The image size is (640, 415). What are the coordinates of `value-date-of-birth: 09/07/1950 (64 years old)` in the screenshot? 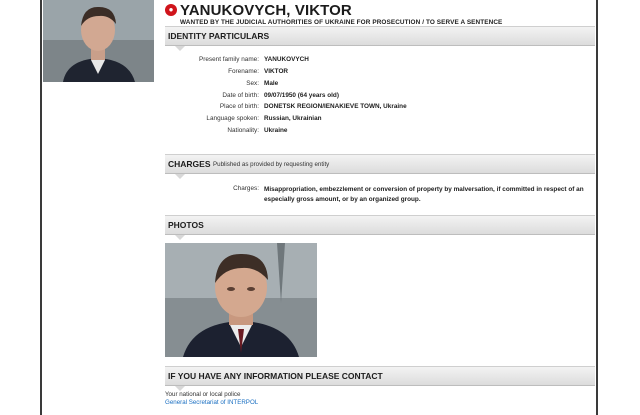 It's located at (301, 95).